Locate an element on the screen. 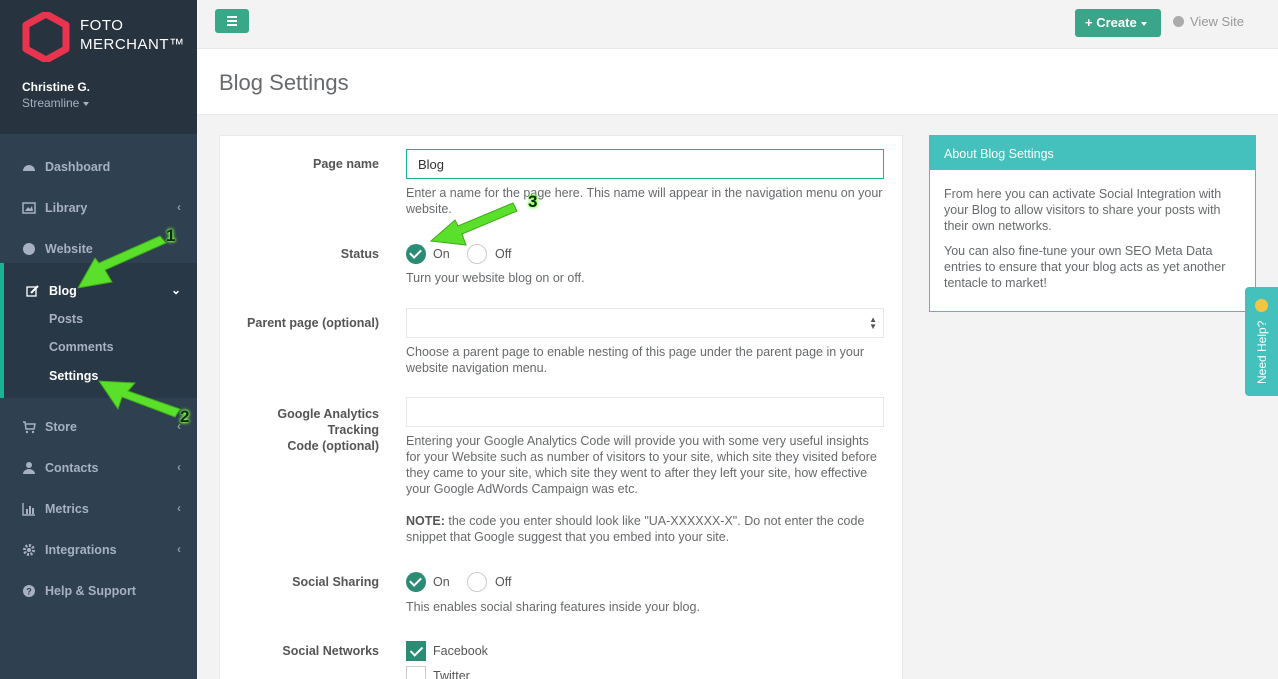  user-plan-dropdown: Streamline is located at coordinates (56, 103).